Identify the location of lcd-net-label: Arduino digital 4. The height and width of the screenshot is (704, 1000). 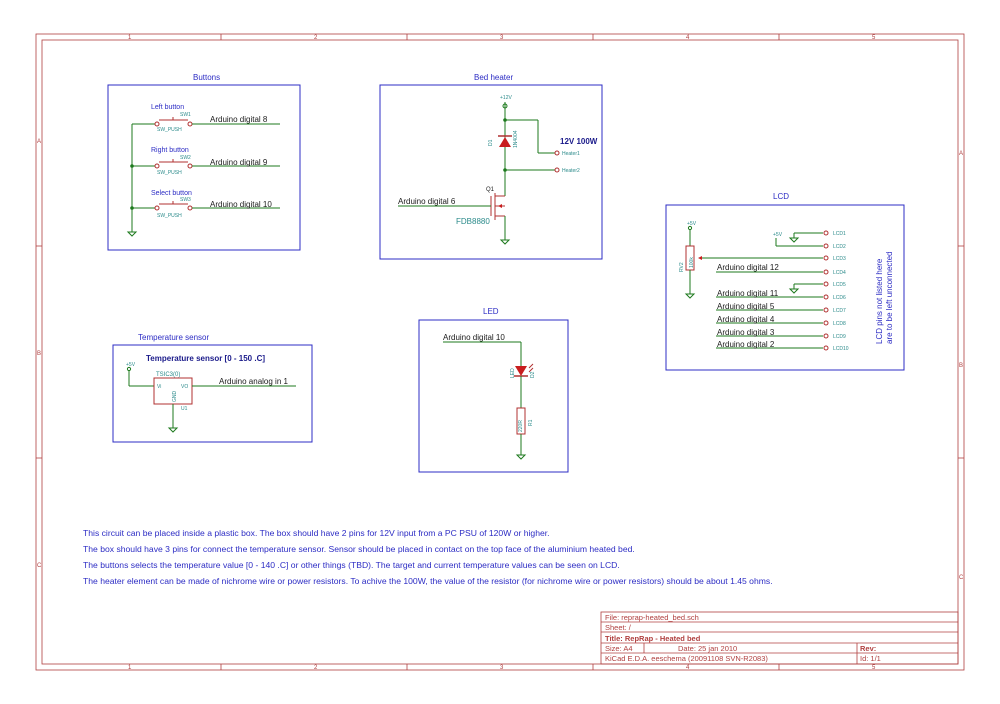
(746, 319).